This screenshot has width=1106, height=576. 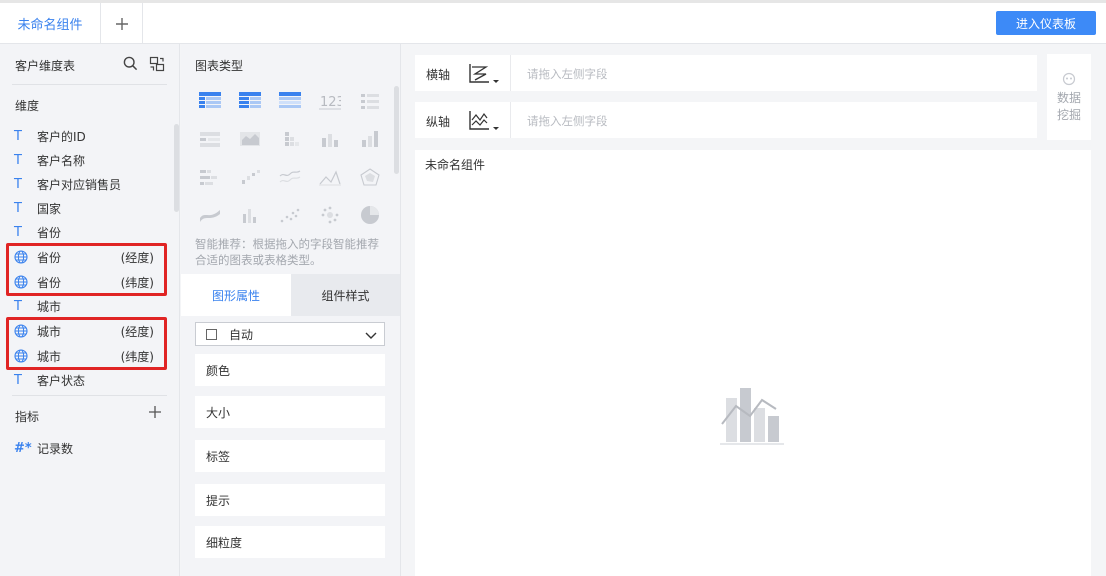 I want to click on dimension-field: T 客户对应销售员, so click(x=89, y=184).